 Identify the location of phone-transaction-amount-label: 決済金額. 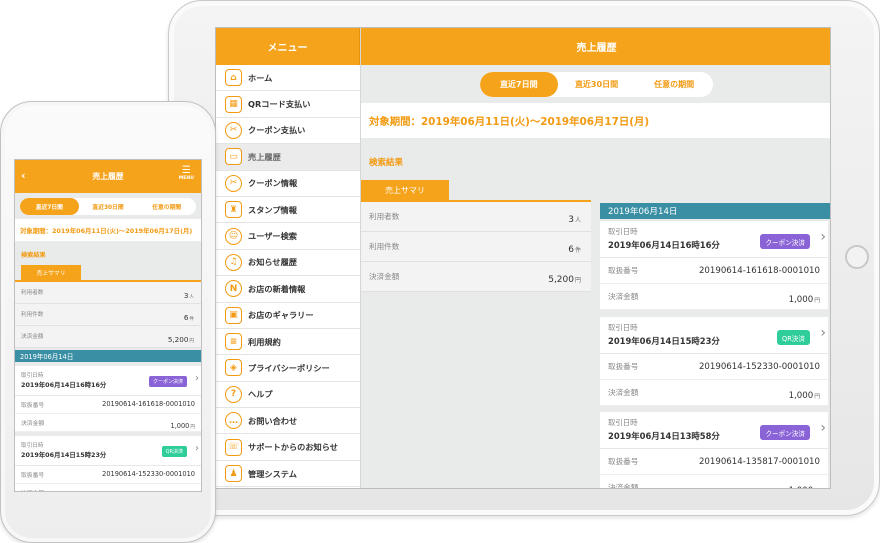
(32, 490).